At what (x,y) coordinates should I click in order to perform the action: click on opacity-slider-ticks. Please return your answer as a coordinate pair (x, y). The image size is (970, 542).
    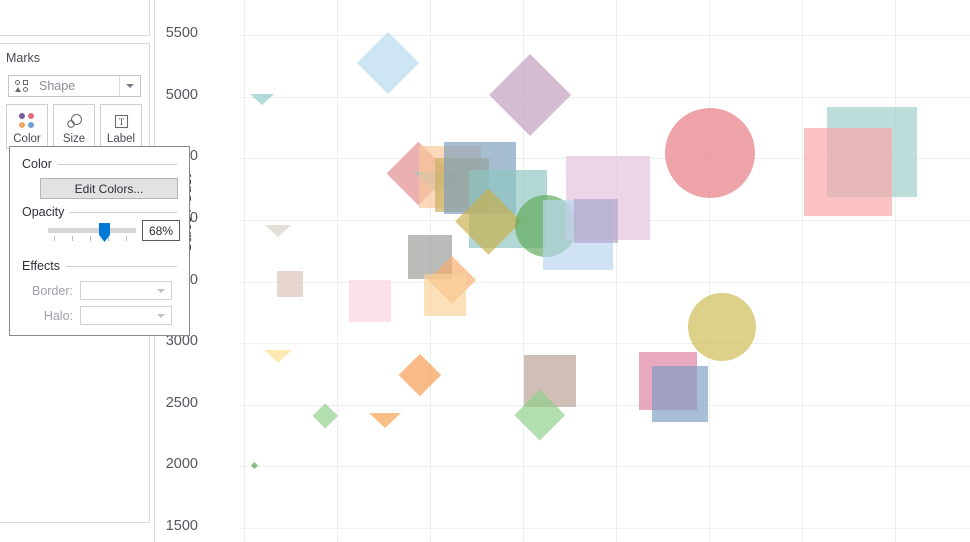
    Looking at the image, I should click on (92, 239).